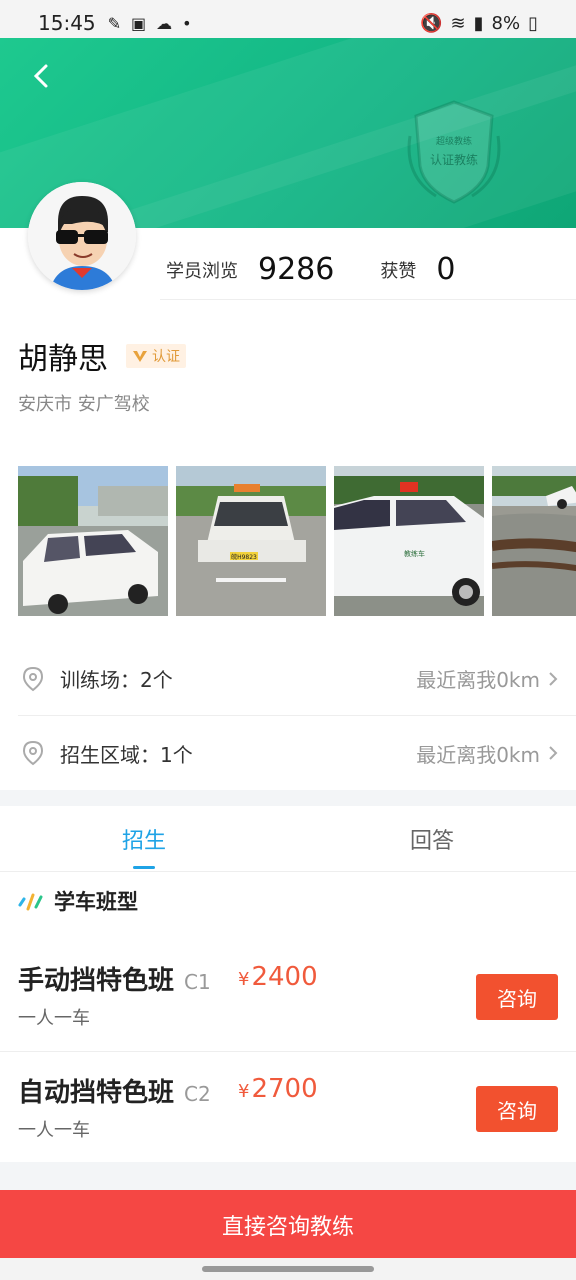  What do you see at coordinates (166, 357) in the screenshot?
I see `verified-label: 认证` at bounding box center [166, 357].